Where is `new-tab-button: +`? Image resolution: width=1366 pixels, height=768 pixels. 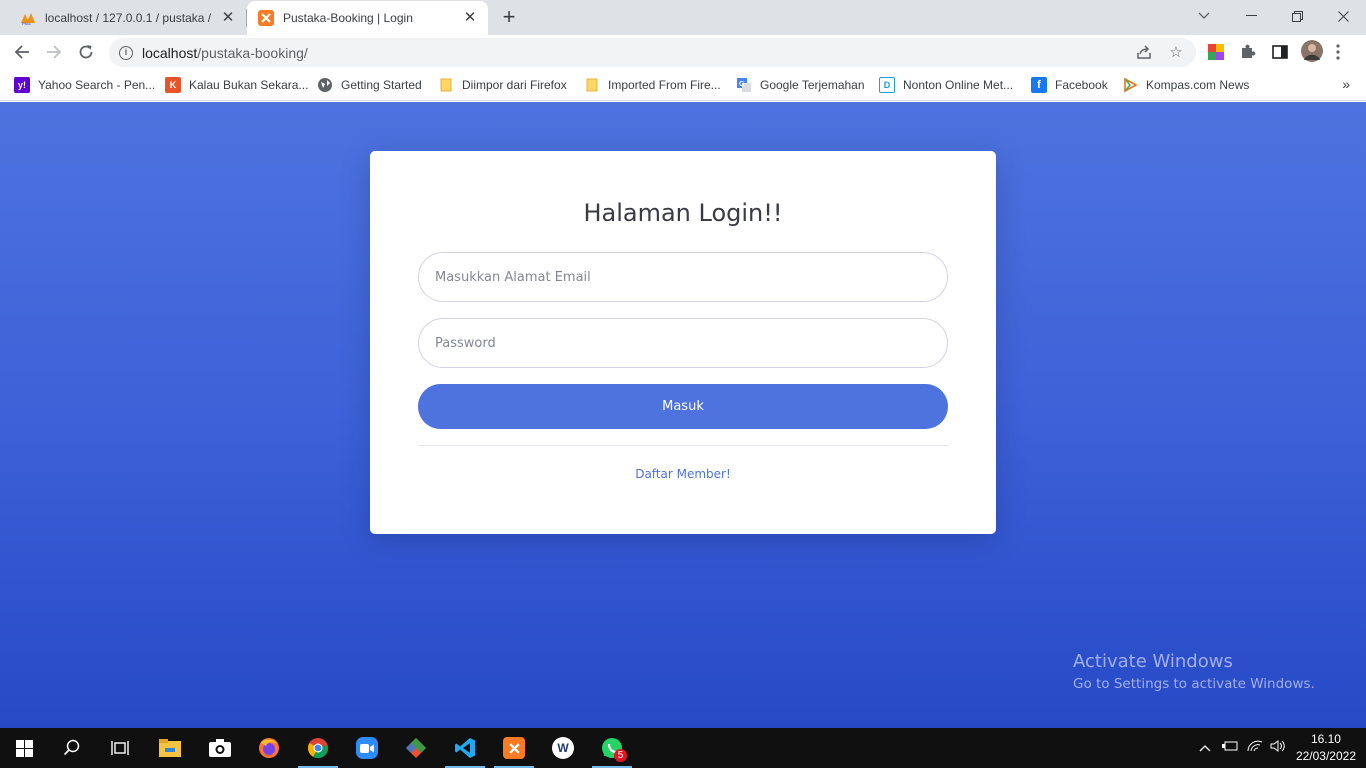
new-tab-button: + is located at coordinates (509, 18).